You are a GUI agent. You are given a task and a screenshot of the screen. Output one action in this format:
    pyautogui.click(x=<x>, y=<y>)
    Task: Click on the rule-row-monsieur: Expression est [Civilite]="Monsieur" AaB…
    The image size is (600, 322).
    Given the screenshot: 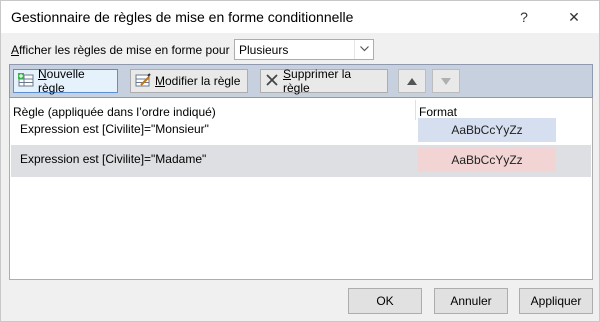 What is the action you would take?
    pyautogui.click(x=301, y=131)
    